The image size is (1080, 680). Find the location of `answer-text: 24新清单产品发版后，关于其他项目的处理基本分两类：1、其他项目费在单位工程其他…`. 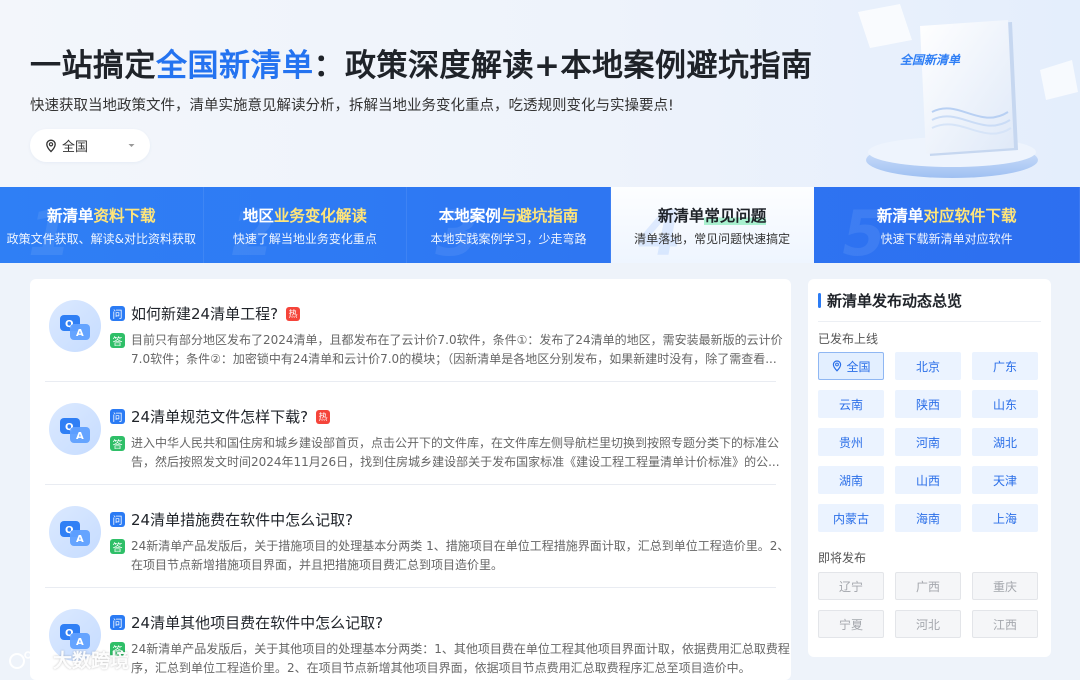

answer-text: 24新清单产品发版后，关于其他项目的处理基本分两类：1、其他项目费在单位工程其他… is located at coordinates (460, 658).